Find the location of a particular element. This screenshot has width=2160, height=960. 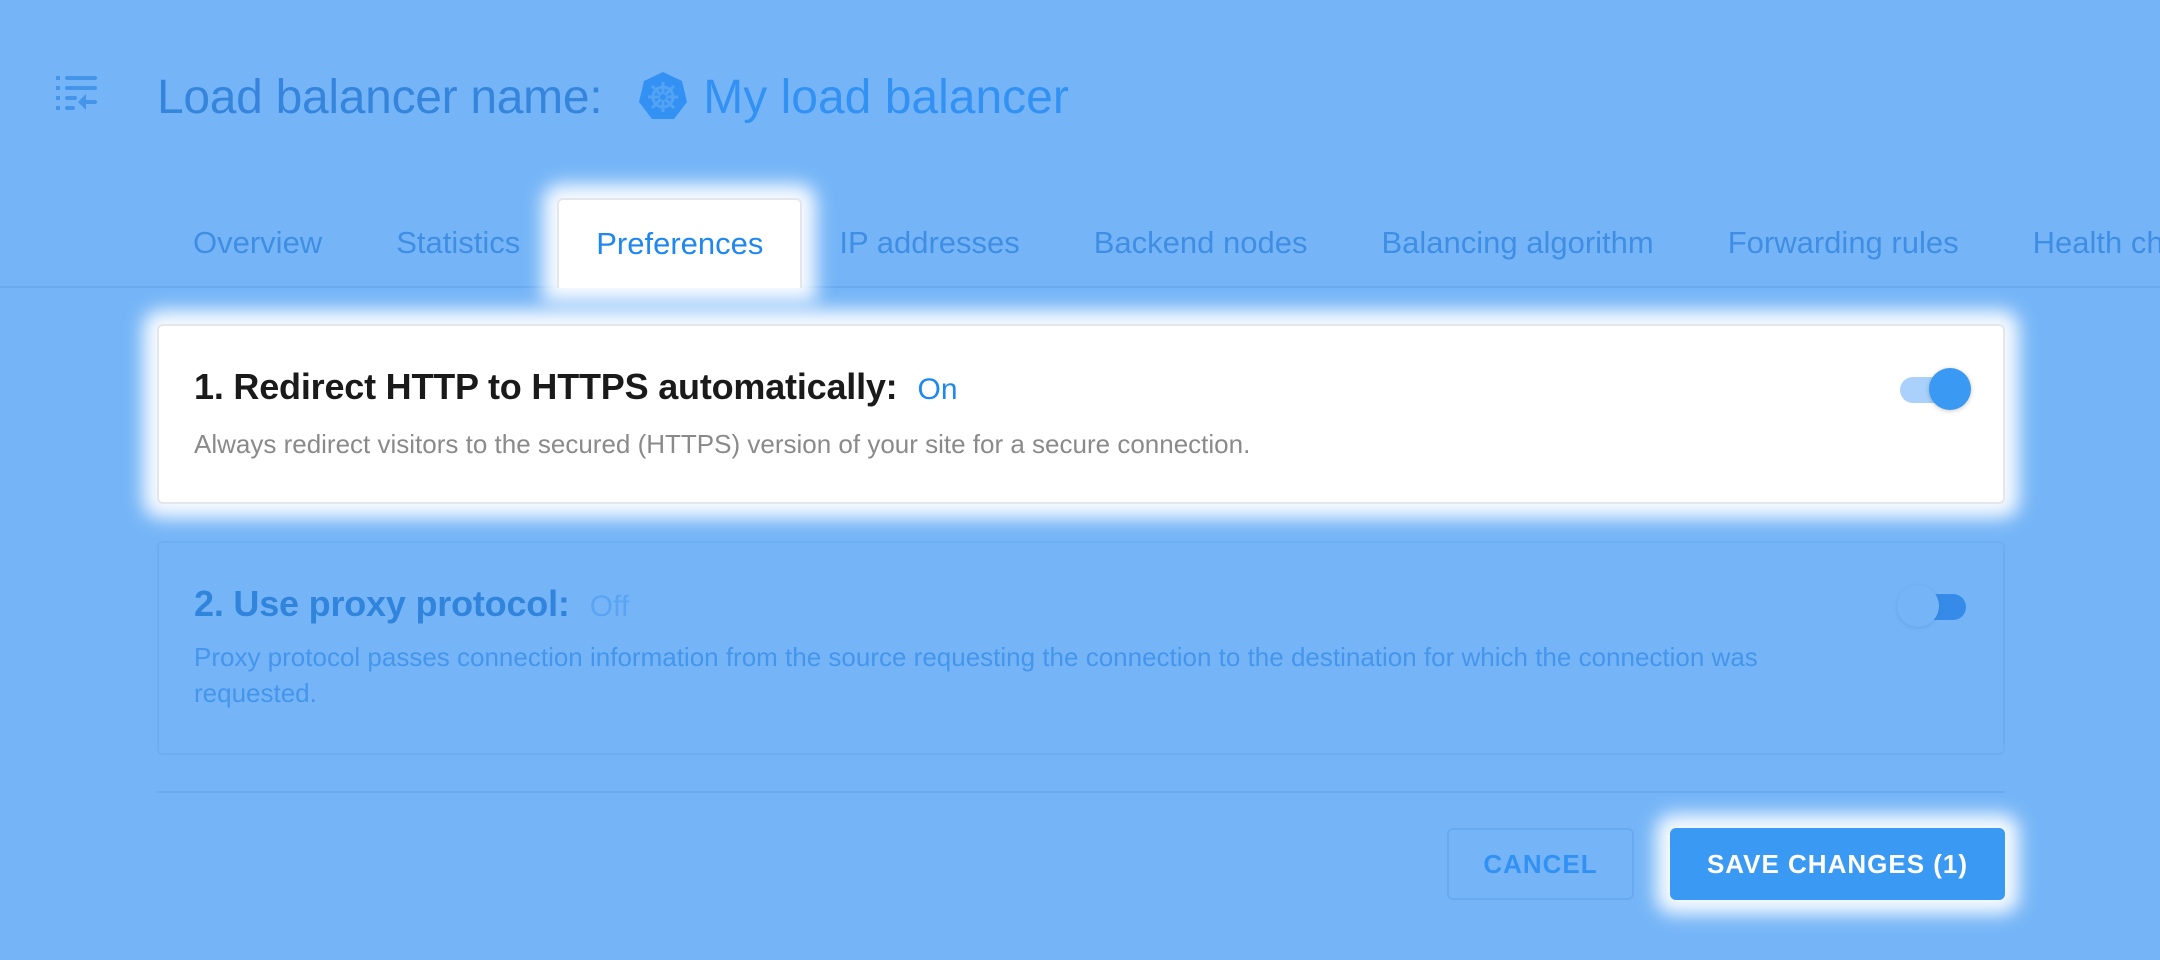

tab-ip-addresses: IP addresses is located at coordinates (929, 243).